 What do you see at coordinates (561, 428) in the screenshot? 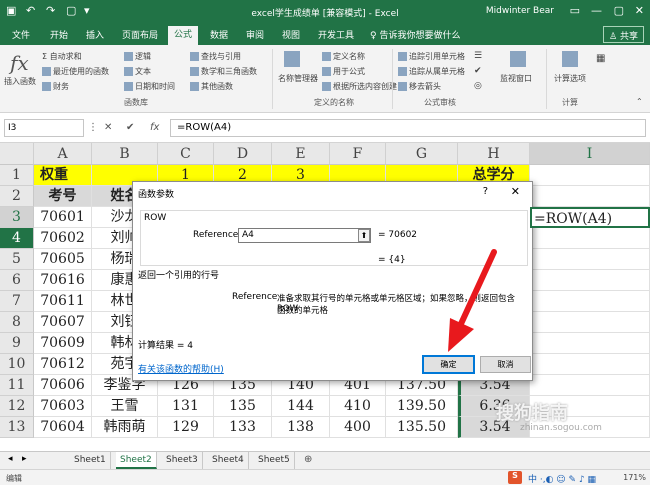
I see `watermark-url: zhinan.sogou.com` at bounding box center [561, 428].